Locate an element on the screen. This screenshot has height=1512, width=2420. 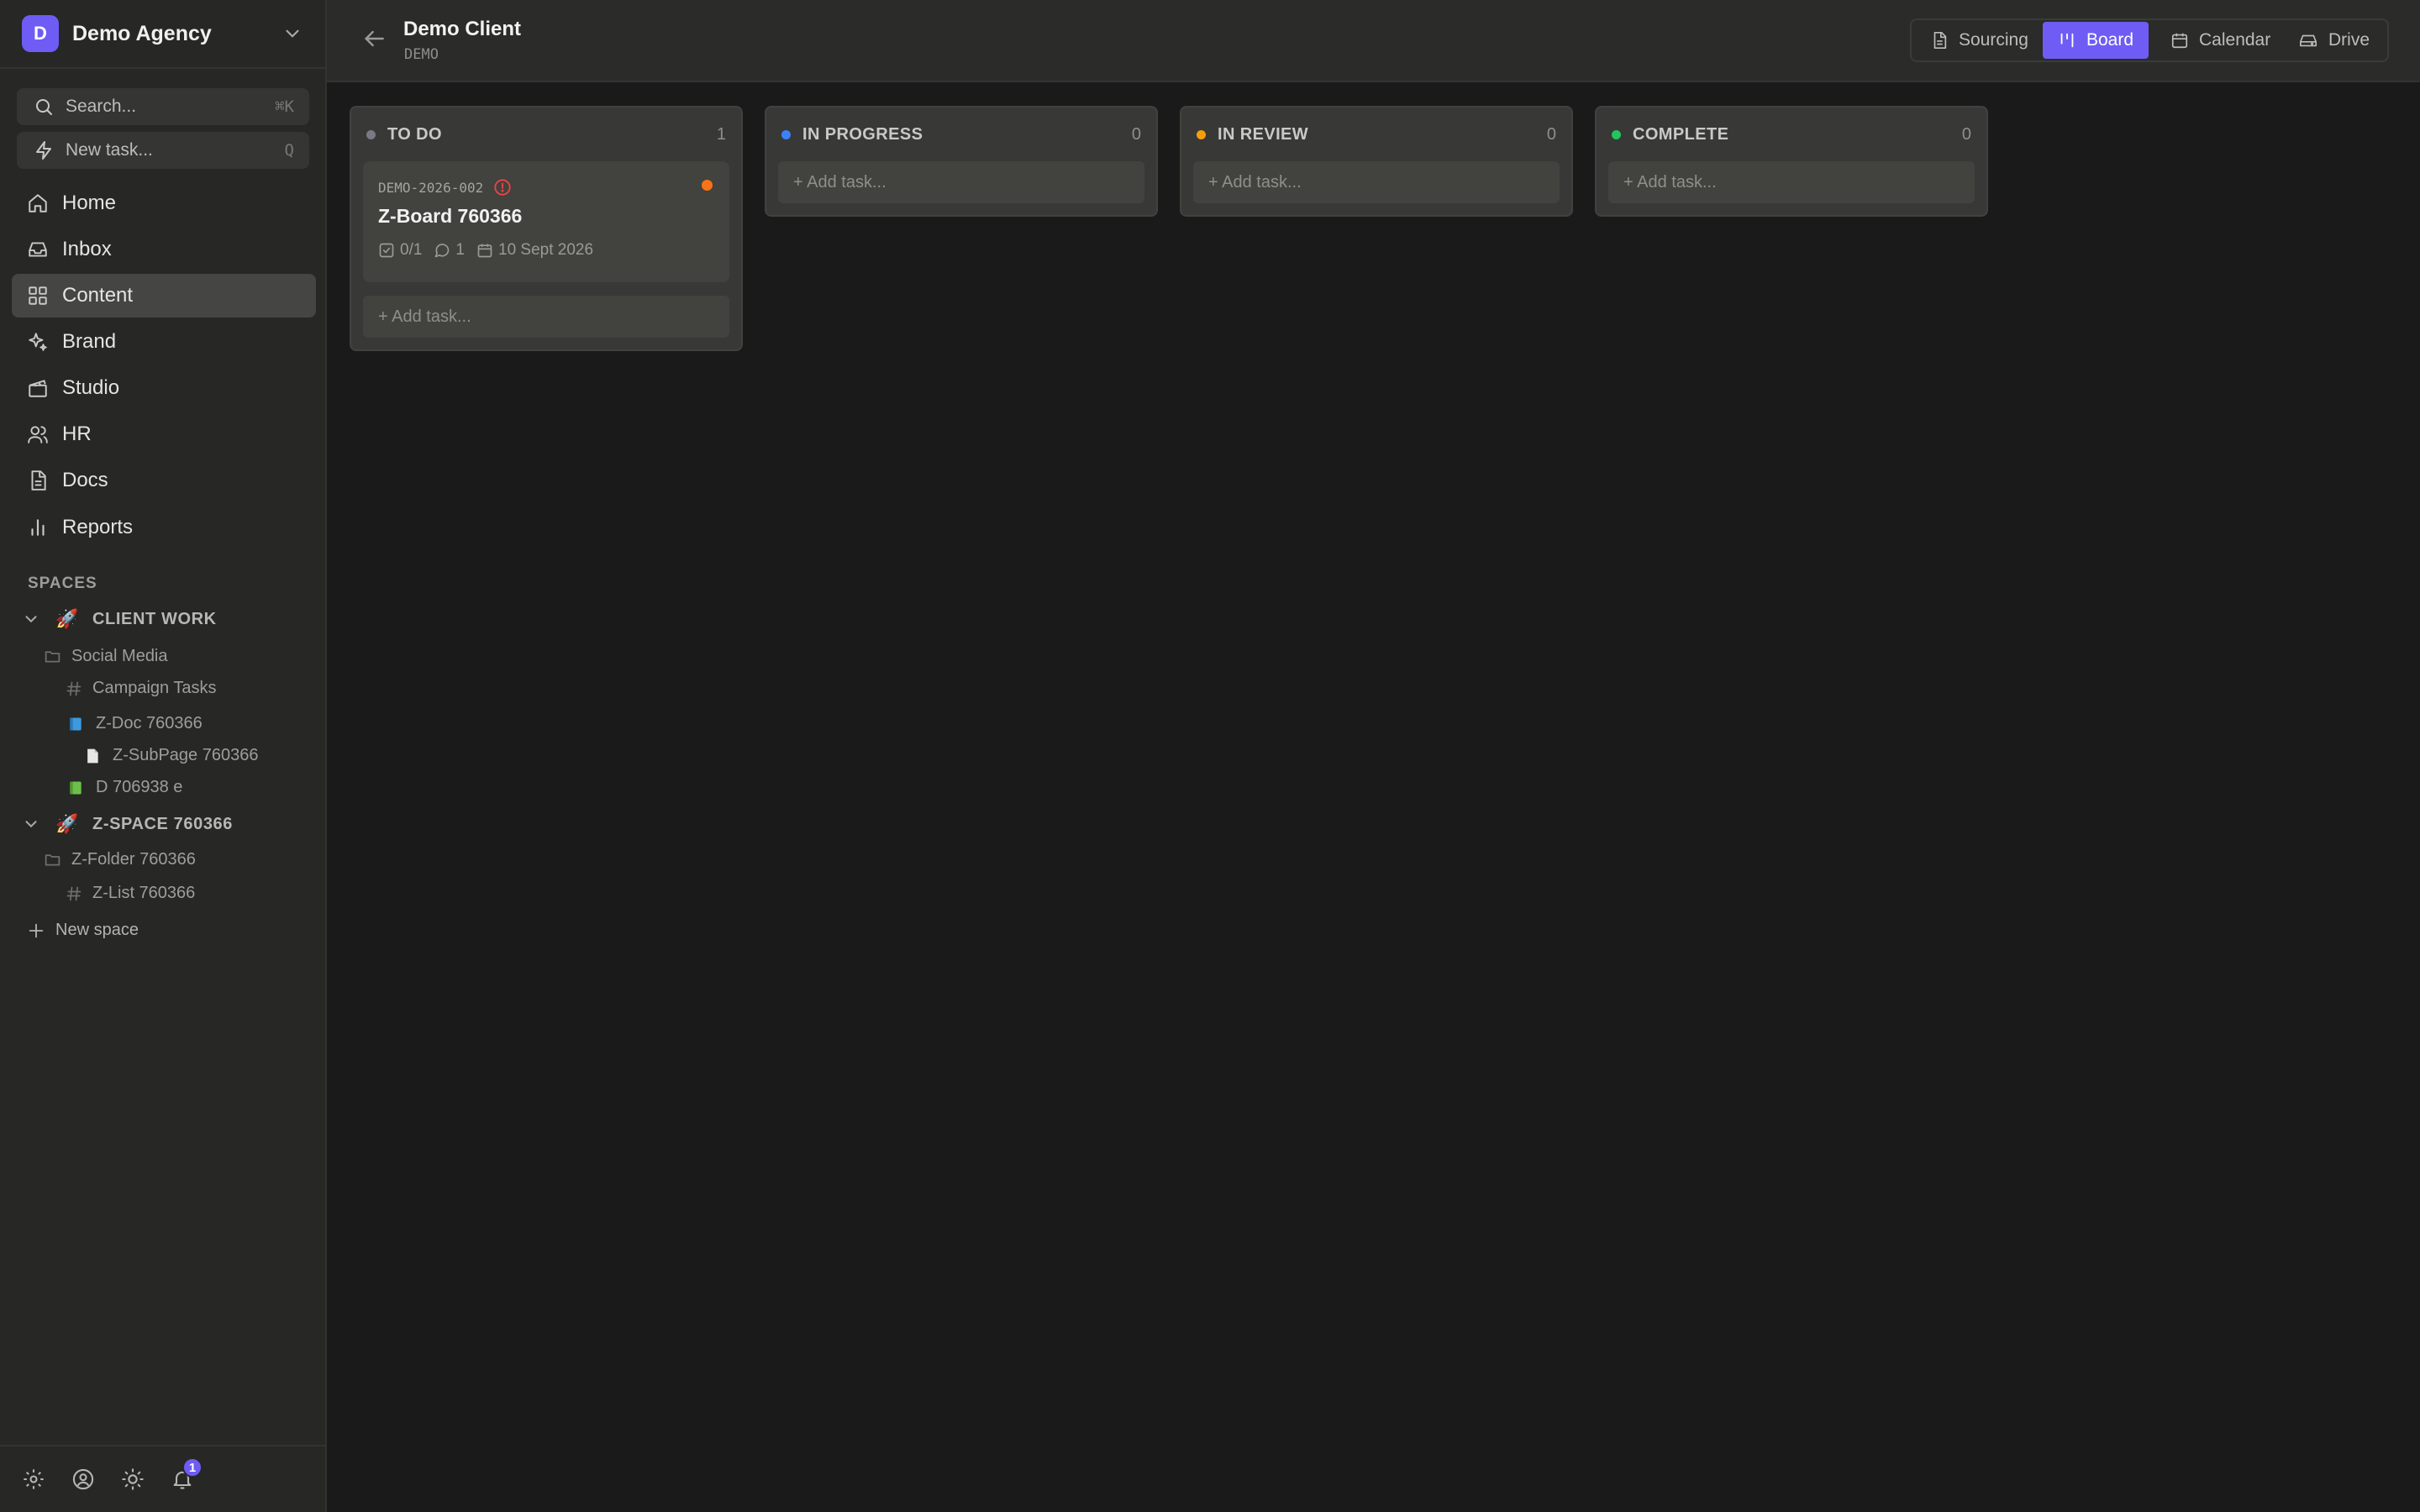
new-task-button: New task... Q is located at coordinates (163, 150).